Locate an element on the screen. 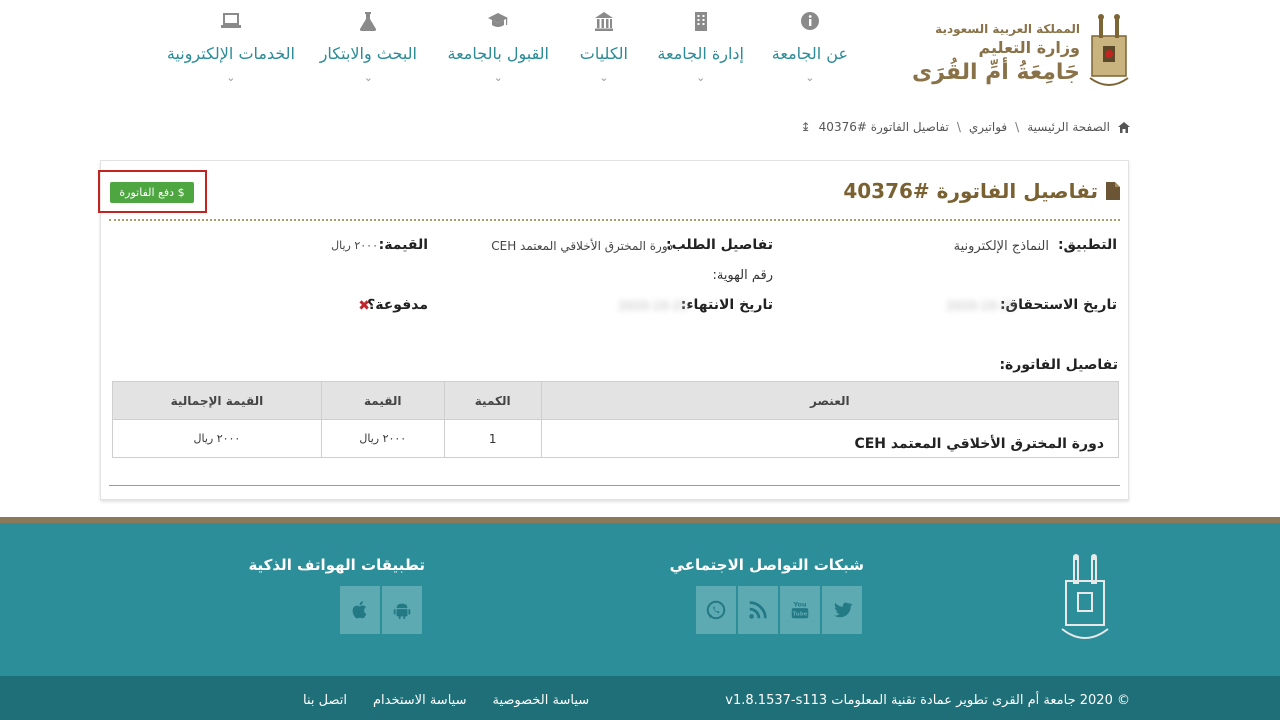  university-emblem-icon is located at coordinates (1109, 50).